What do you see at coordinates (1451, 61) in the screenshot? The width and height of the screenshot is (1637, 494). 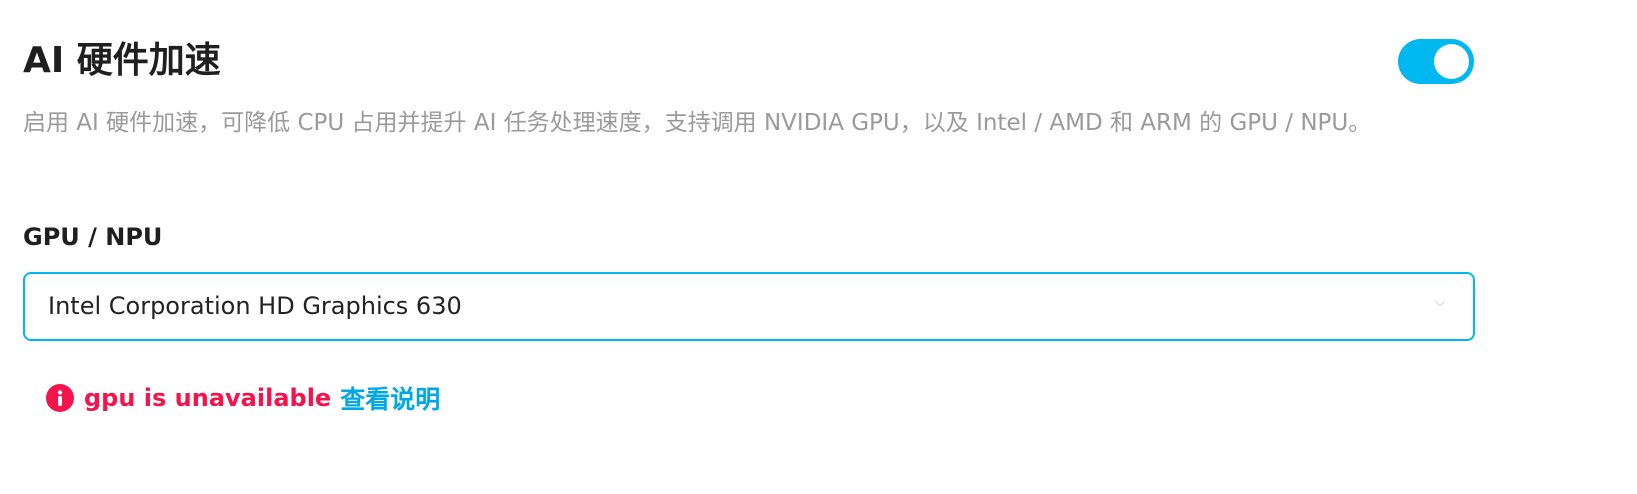 I see `toggle-knob` at bounding box center [1451, 61].